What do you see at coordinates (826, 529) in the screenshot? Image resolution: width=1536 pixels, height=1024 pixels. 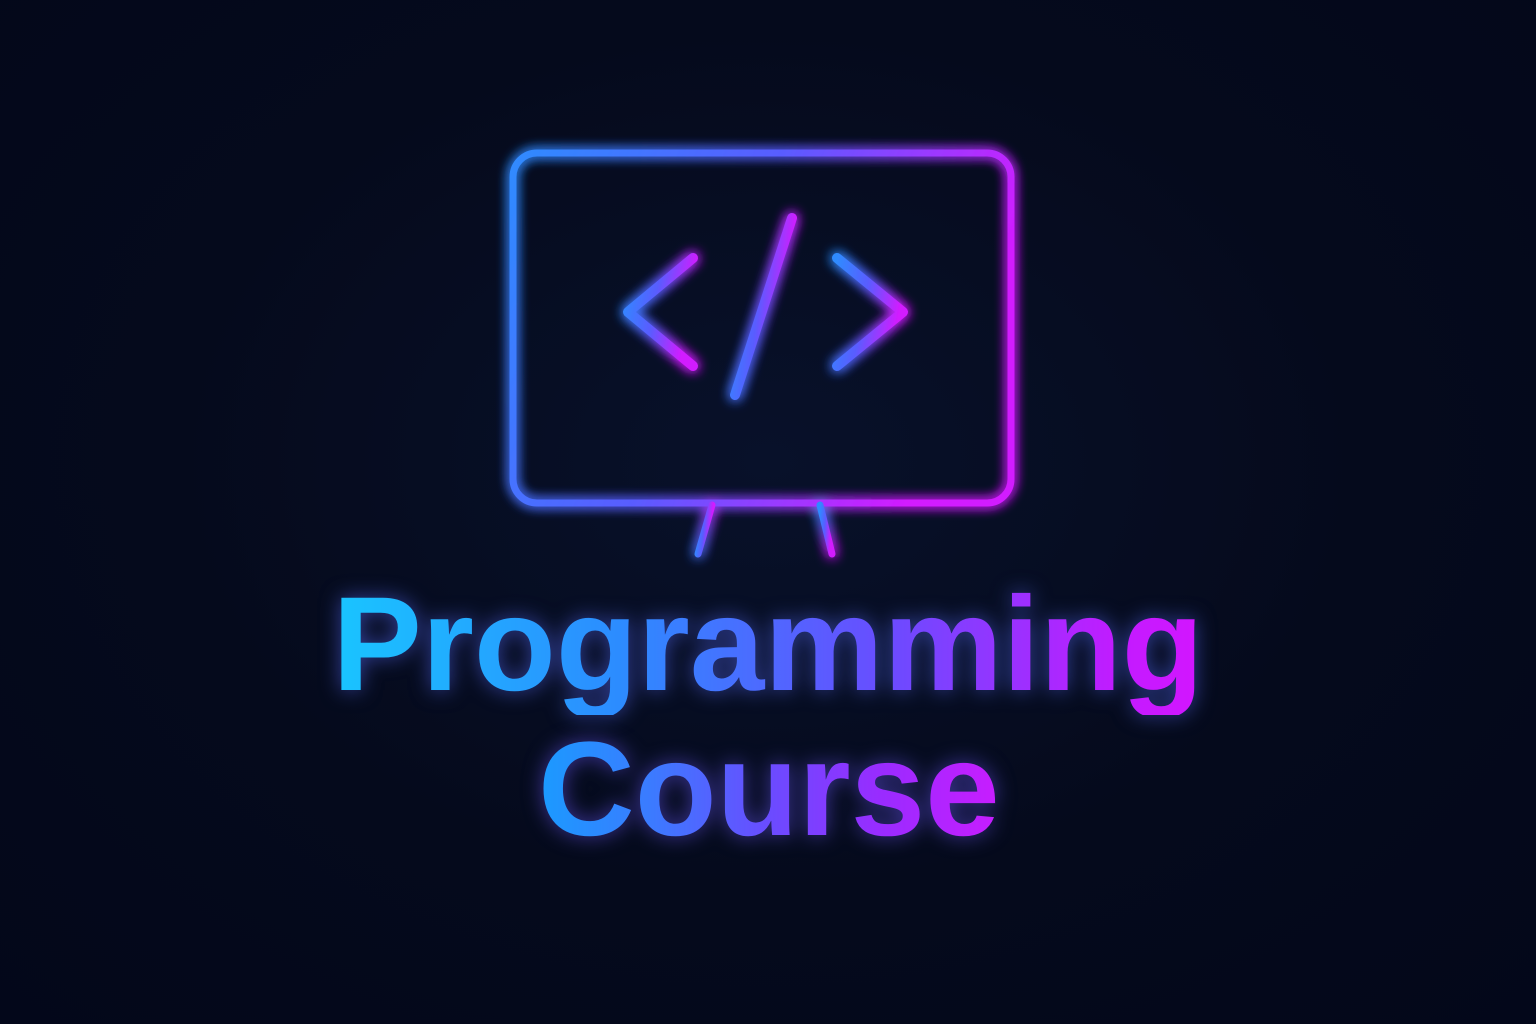 I see `monitor-stand-right` at bounding box center [826, 529].